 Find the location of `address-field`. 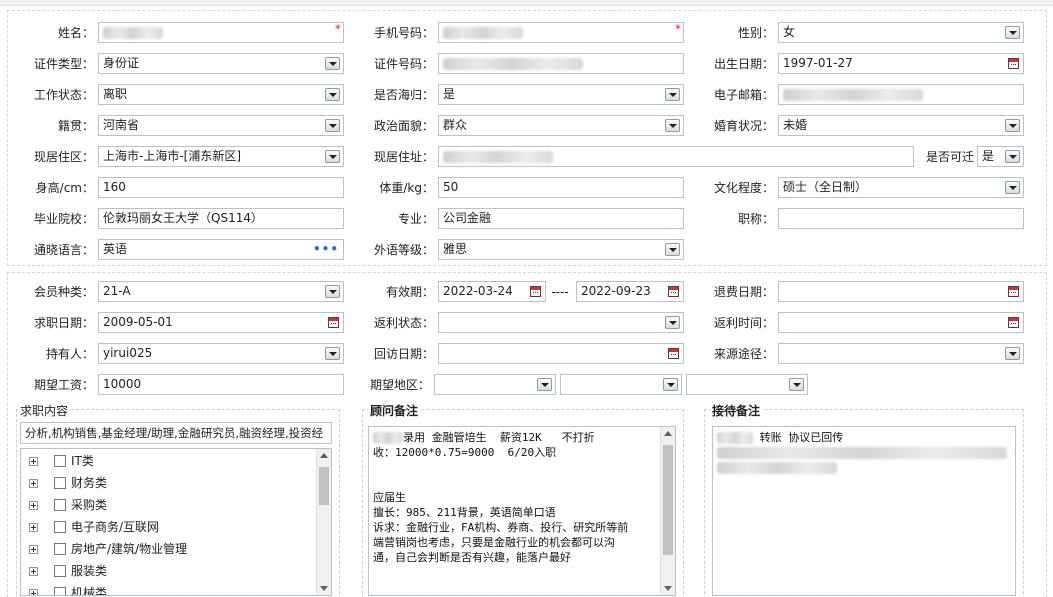

address-field is located at coordinates (676, 156).